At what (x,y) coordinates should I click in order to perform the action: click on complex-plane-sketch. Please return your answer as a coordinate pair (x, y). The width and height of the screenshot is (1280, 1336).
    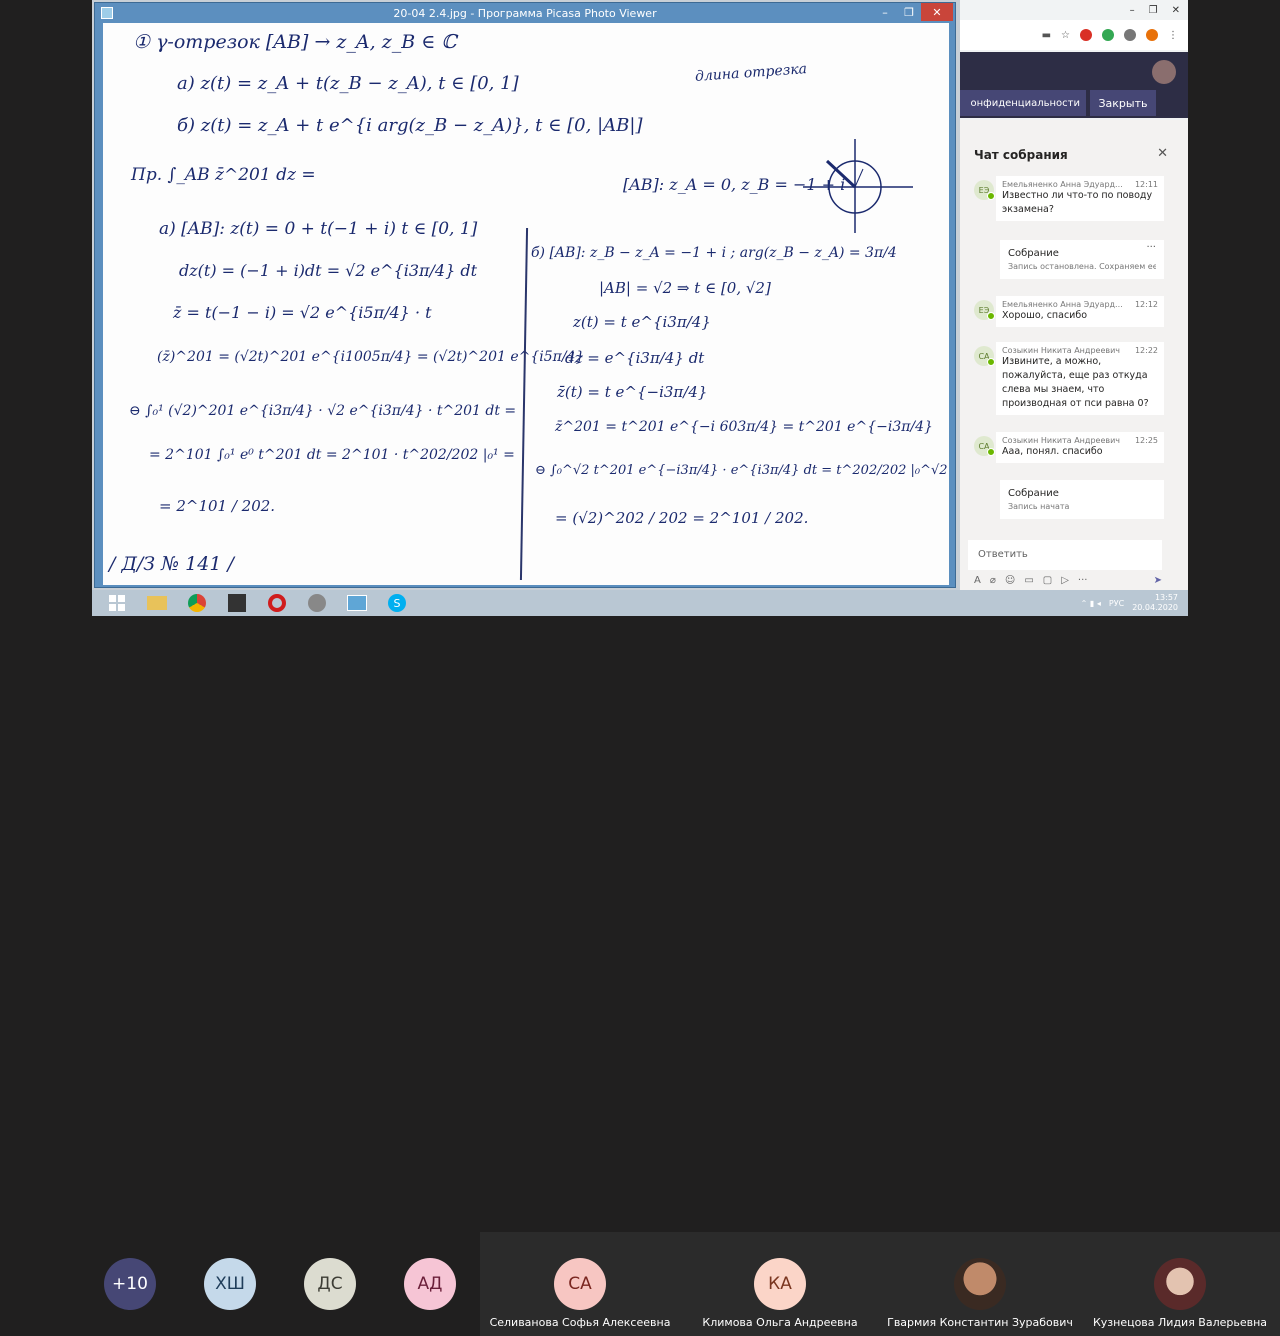
    Looking at the image, I should click on (858, 186).